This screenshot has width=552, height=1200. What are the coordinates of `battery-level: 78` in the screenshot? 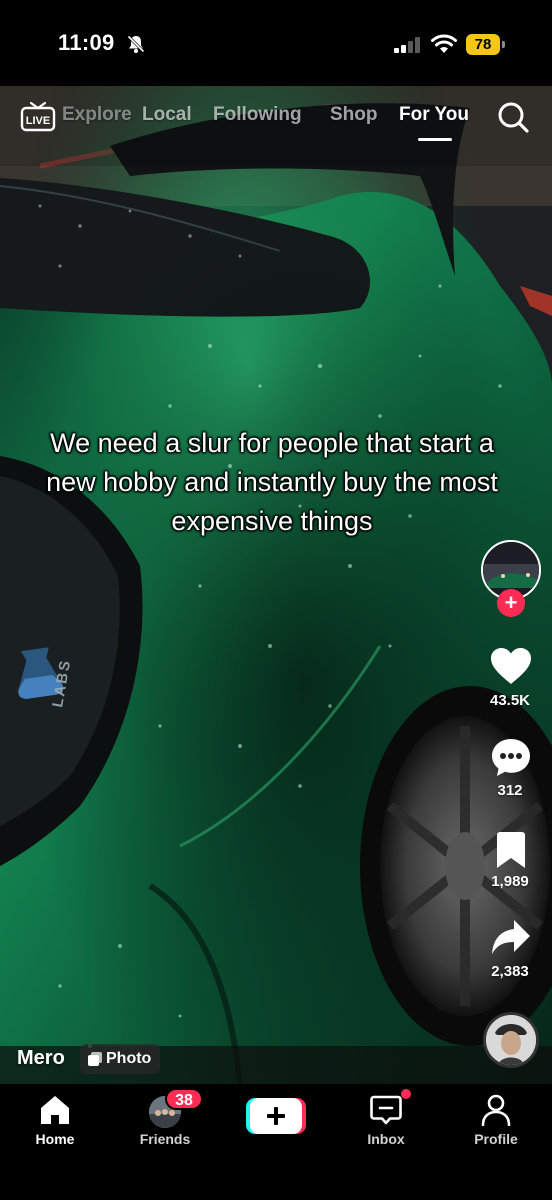 It's located at (483, 44).